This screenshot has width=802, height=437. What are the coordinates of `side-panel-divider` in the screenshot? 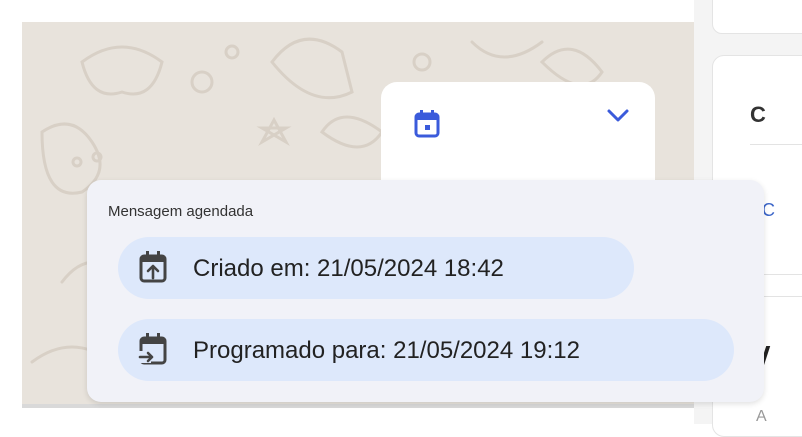 It's located at (776, 144).